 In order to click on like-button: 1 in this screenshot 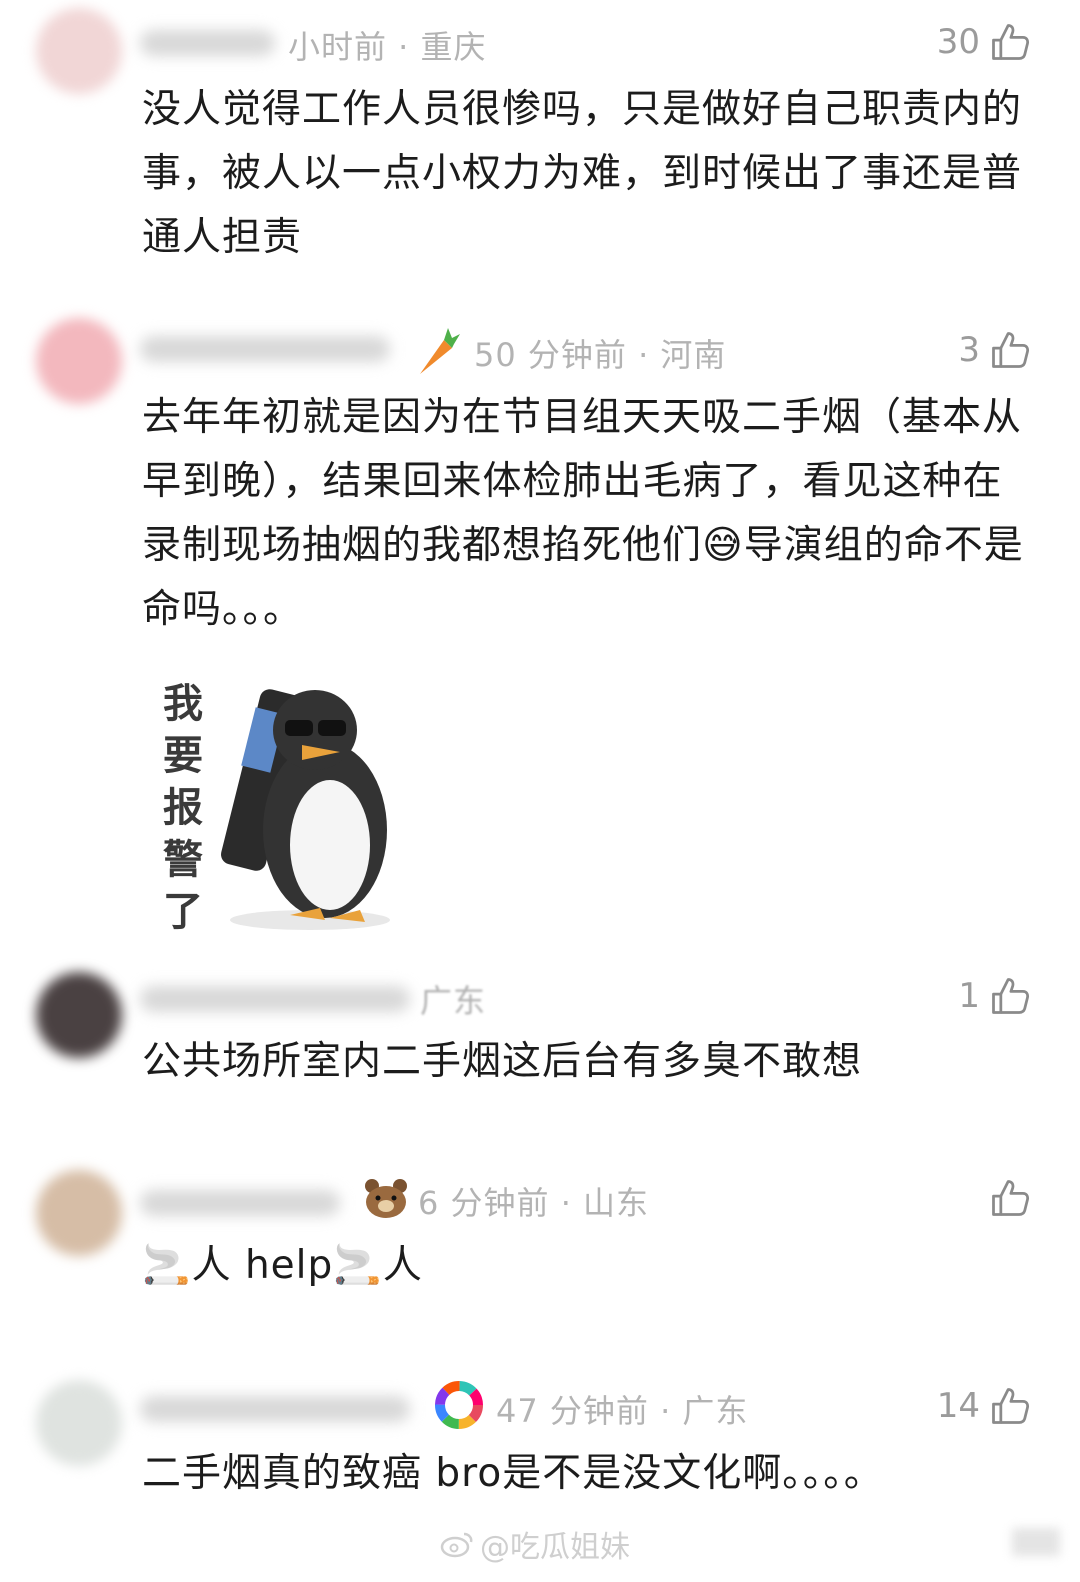, I will do `click(995, 996)`.